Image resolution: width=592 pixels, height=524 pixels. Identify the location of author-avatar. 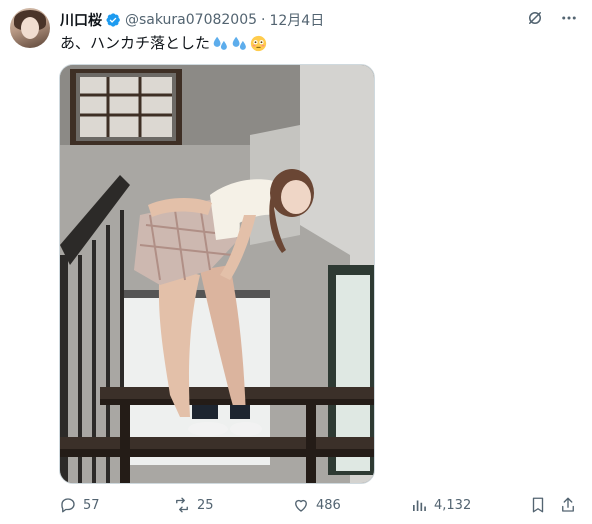
(30, 28).